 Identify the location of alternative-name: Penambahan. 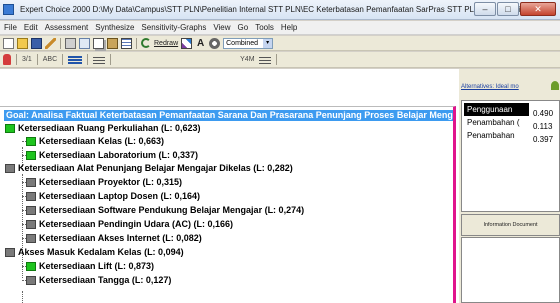
(491, 135).